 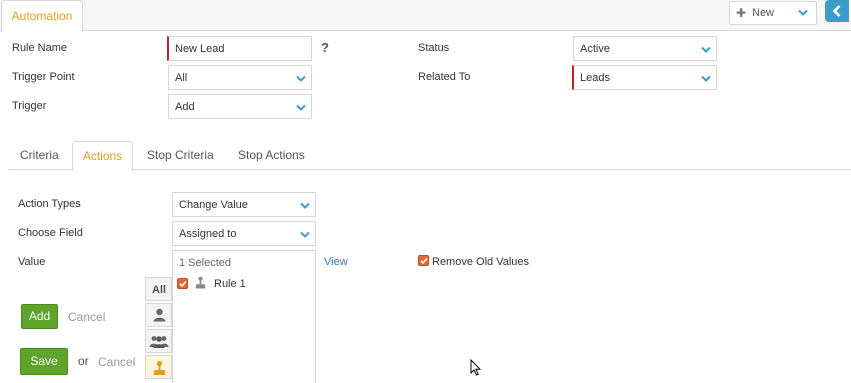 What do you see at coordinates (325, 47) in the screenshot?
I see `help-icon: ?` at bounding box center [325, 47].